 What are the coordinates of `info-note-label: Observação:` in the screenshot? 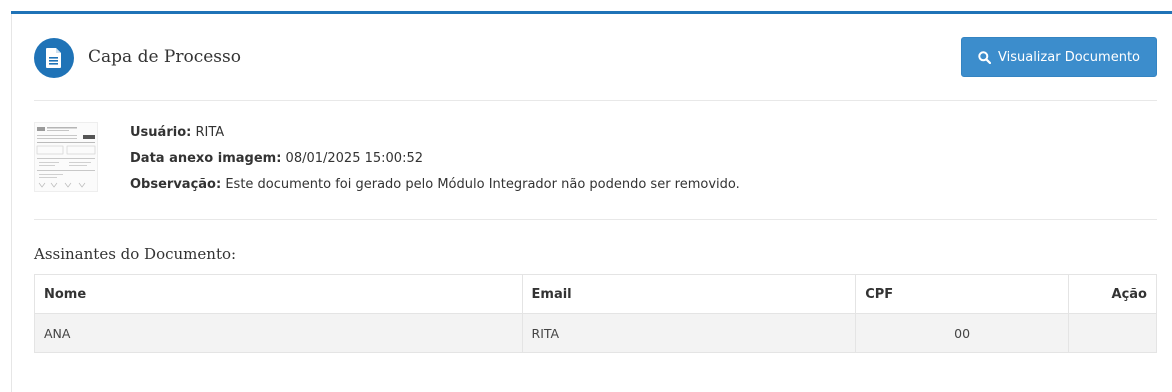 It's located at (176, 184).